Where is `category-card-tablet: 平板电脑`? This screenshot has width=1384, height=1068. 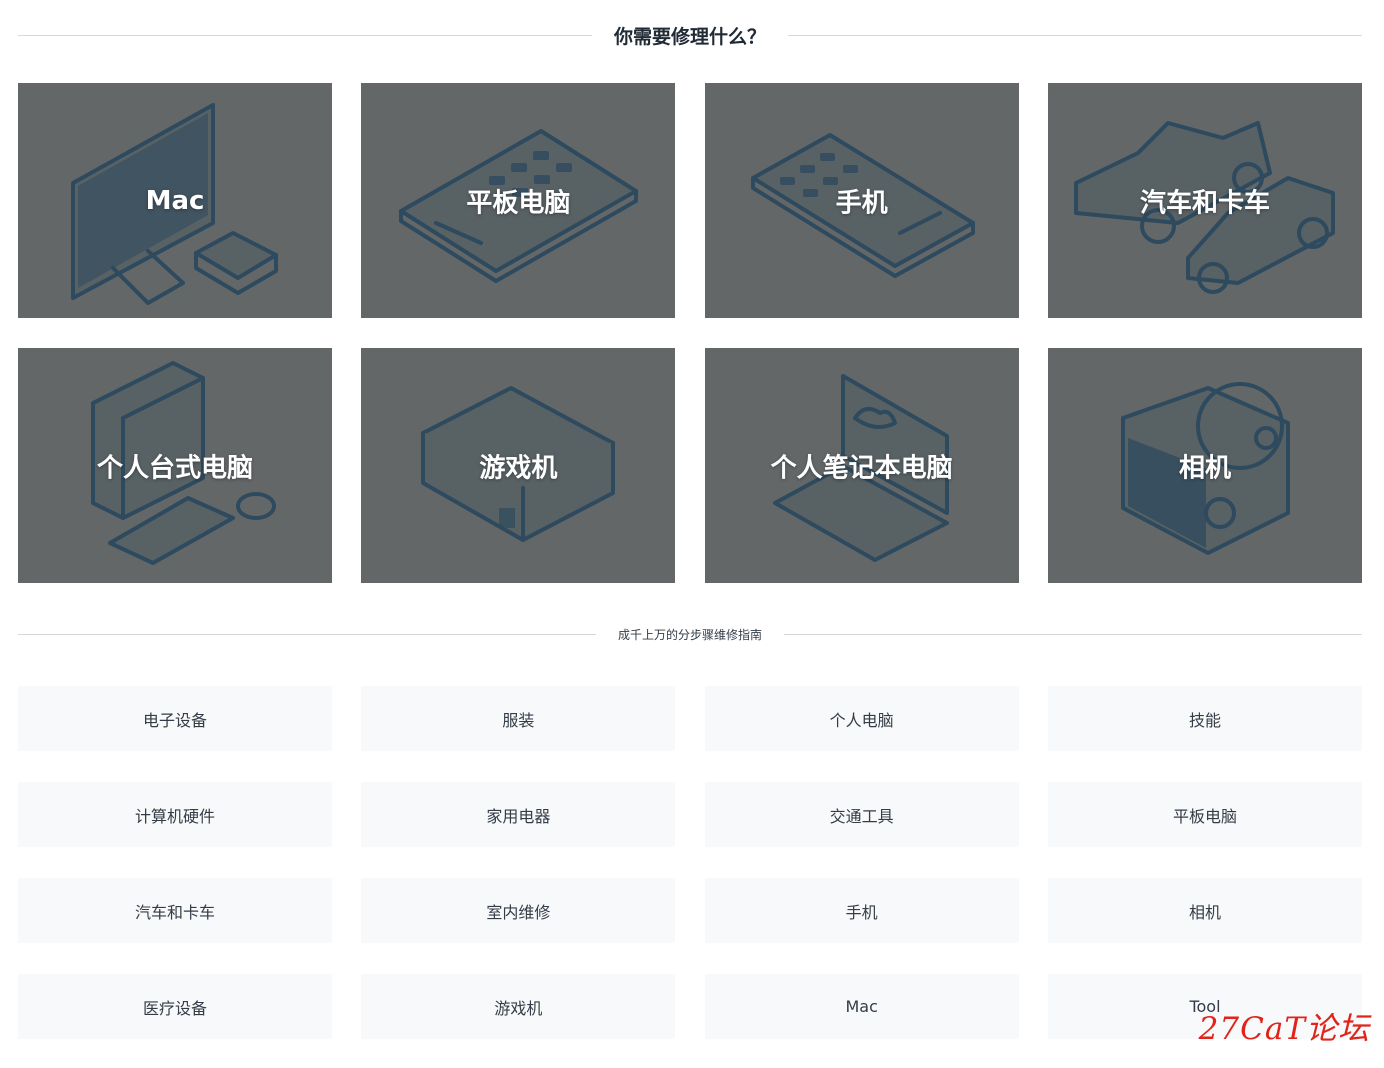
category-card-tablet: 平板电脑 is located at coordinates (518, 200).